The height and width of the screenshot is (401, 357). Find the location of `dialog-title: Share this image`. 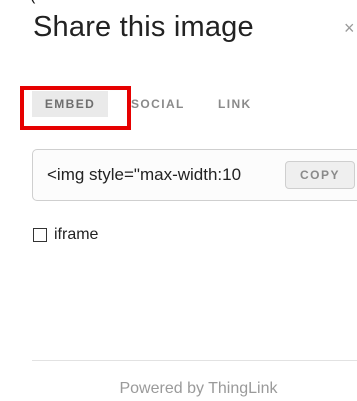

dialog-title: Share this image is located at coordinates (143, 27).